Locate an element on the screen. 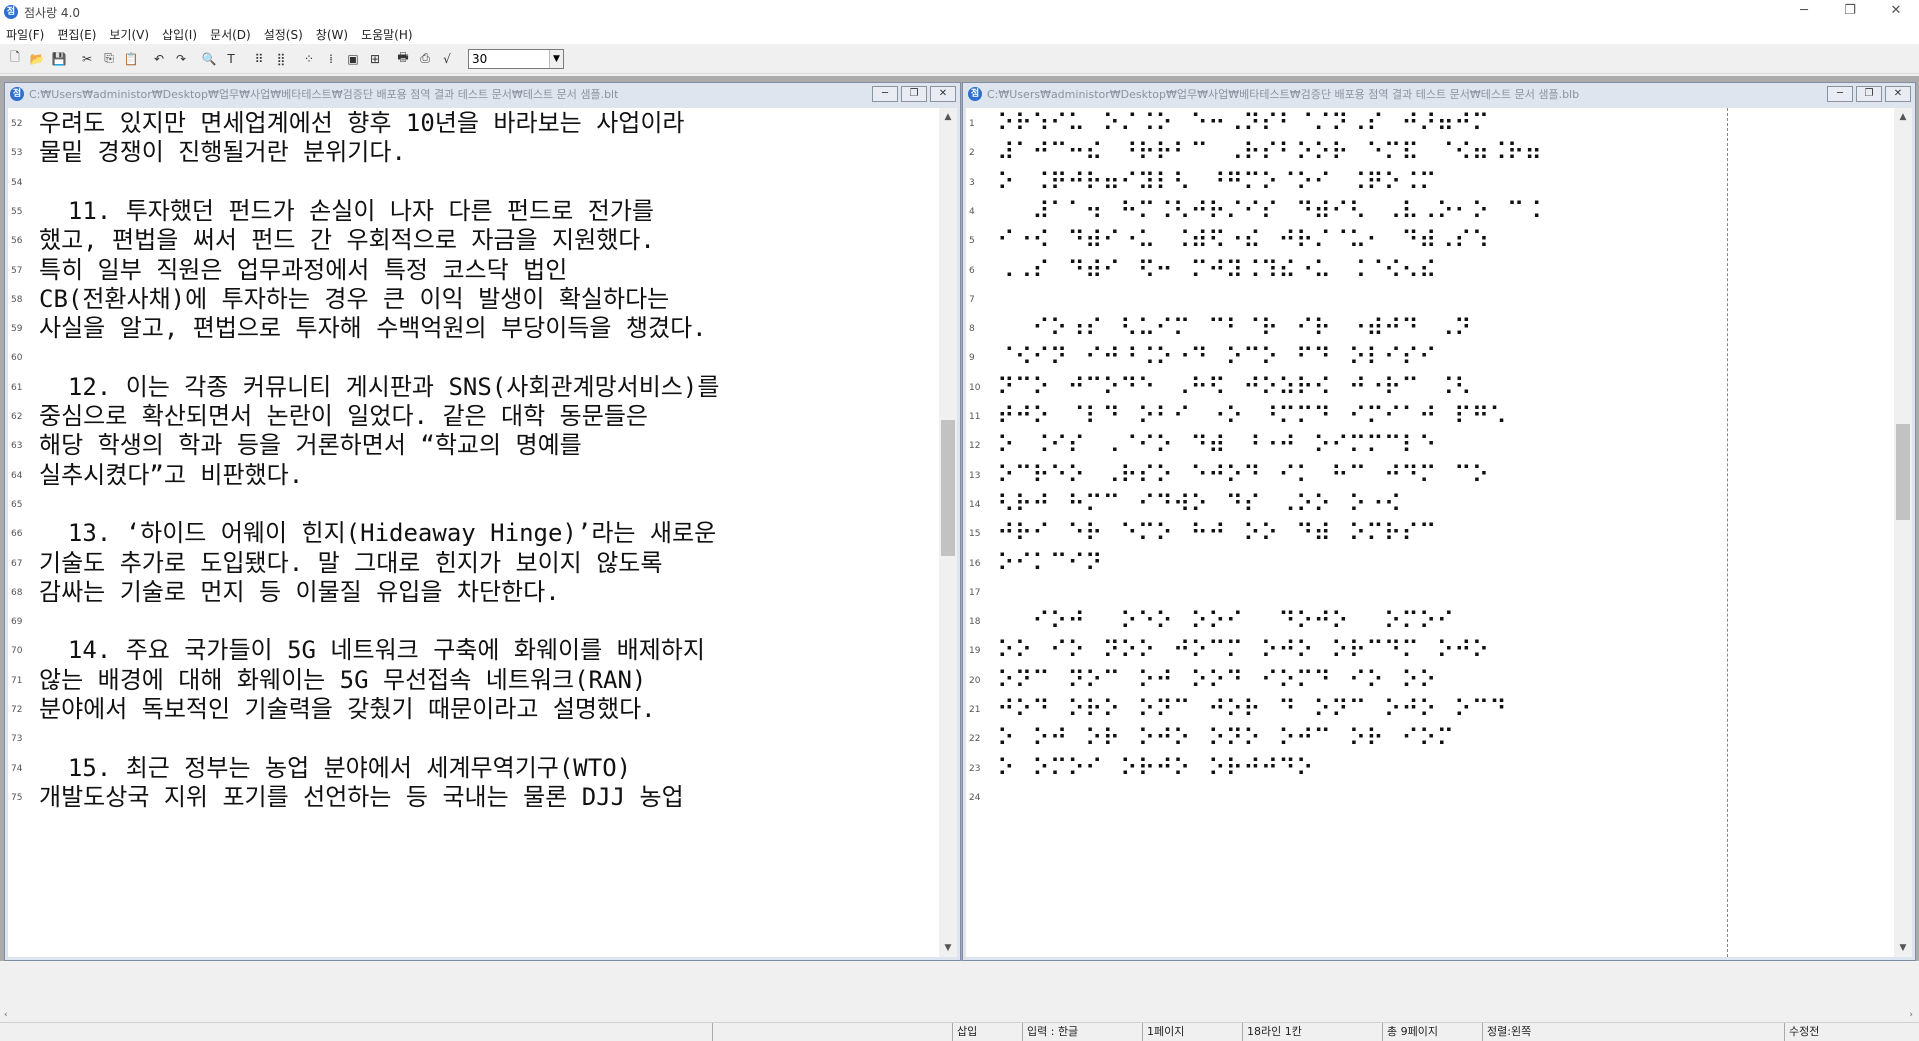  line-number: 60 is located at coordinates (17, 358).